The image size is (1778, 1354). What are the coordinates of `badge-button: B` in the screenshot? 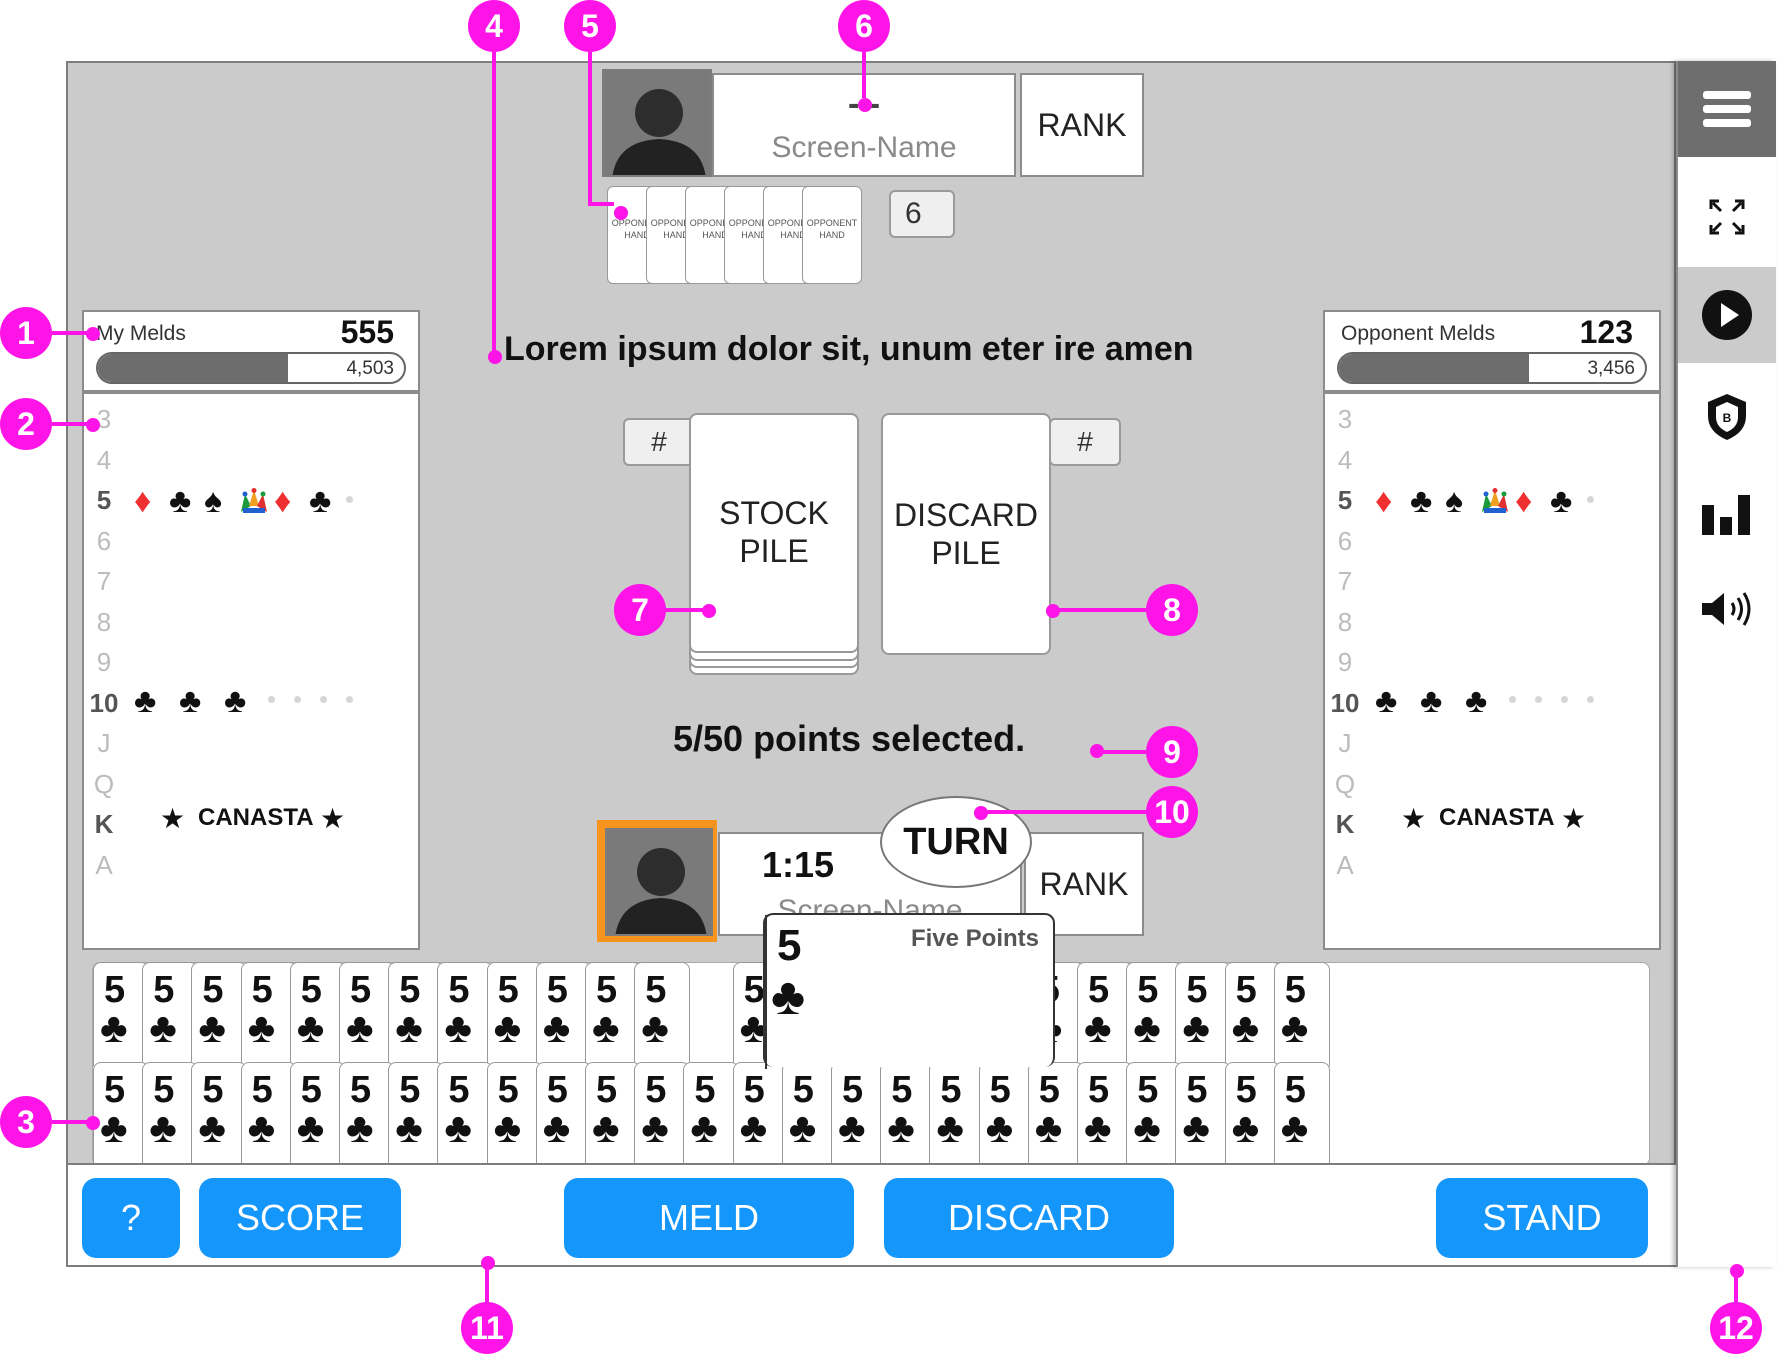 It's located at (1727, 417).